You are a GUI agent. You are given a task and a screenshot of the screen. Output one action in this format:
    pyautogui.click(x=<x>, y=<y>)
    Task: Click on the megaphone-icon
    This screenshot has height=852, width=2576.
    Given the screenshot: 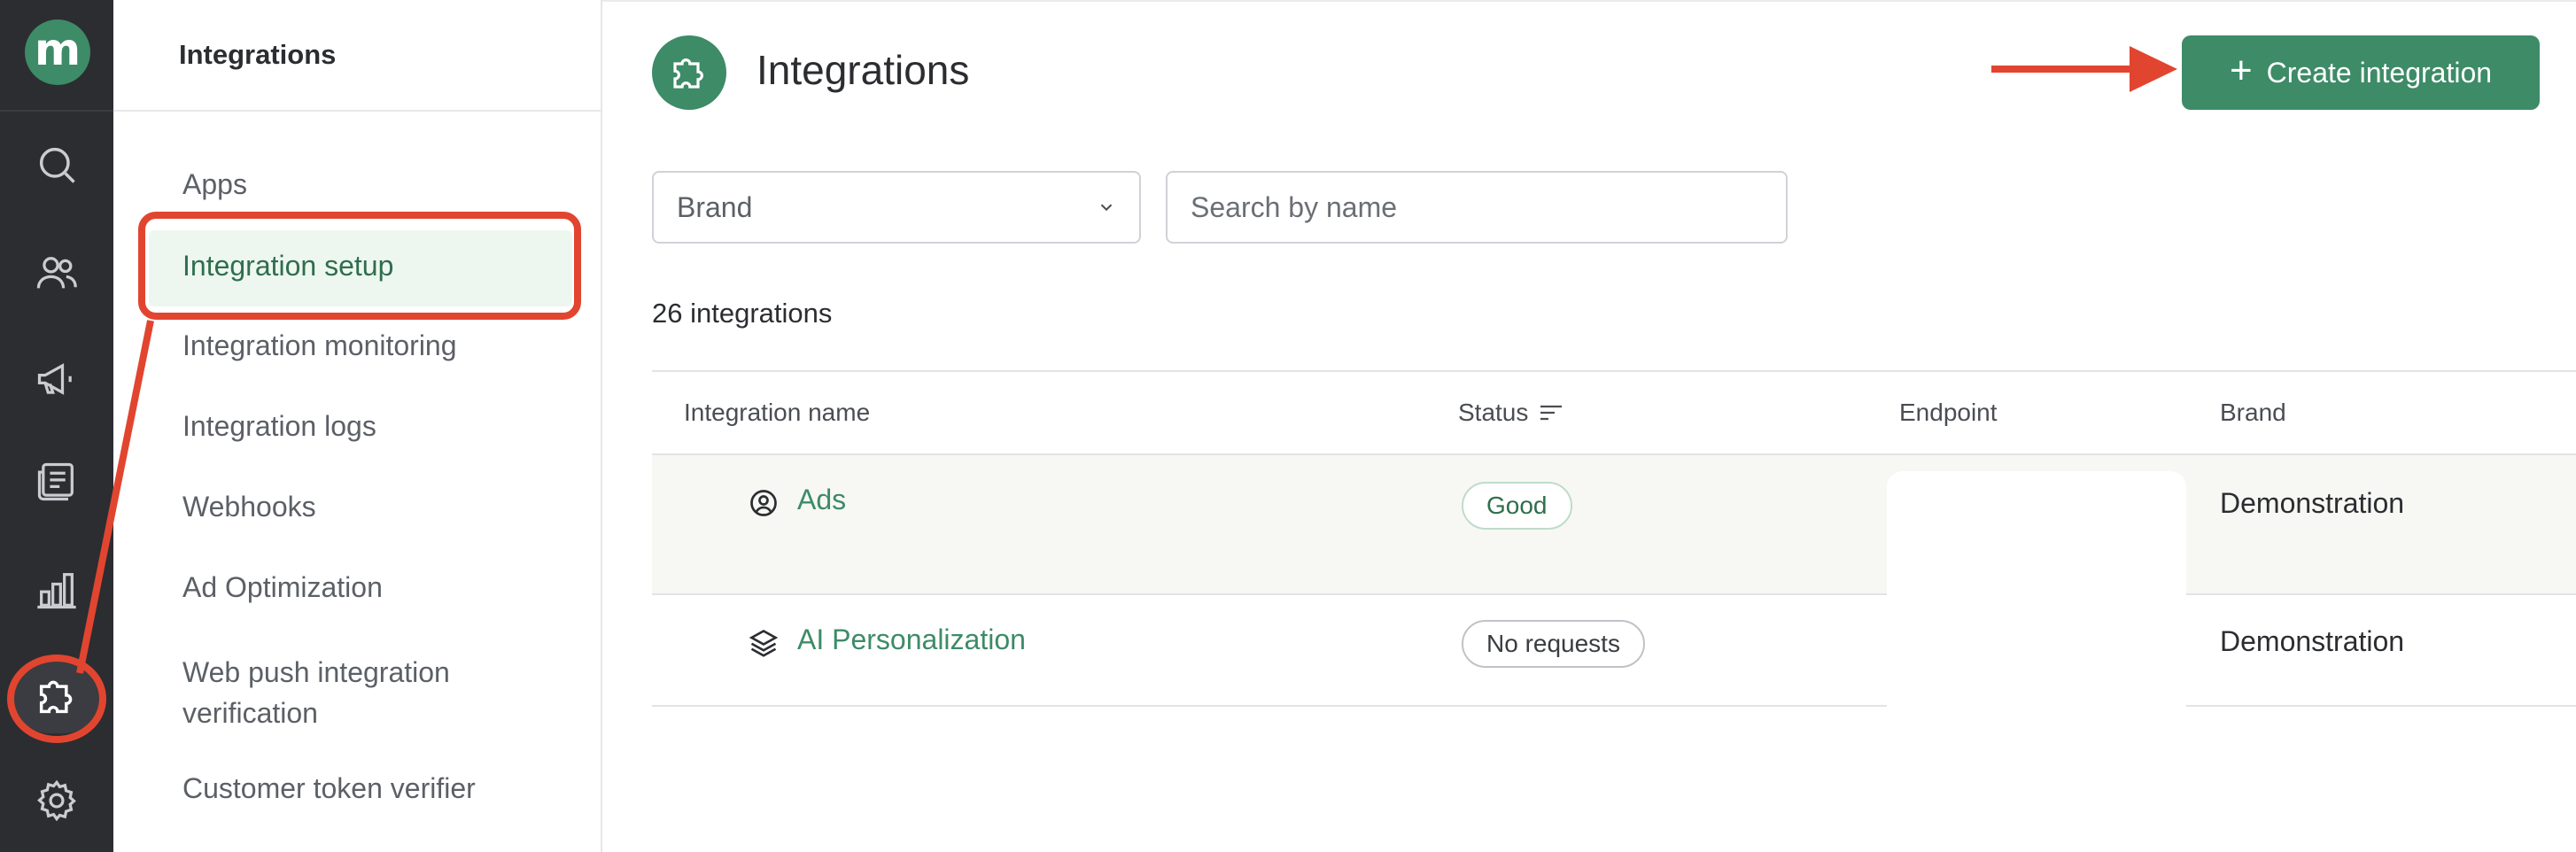 What is the action you would take?
    pyautogui.click(x=56, y=379)
    